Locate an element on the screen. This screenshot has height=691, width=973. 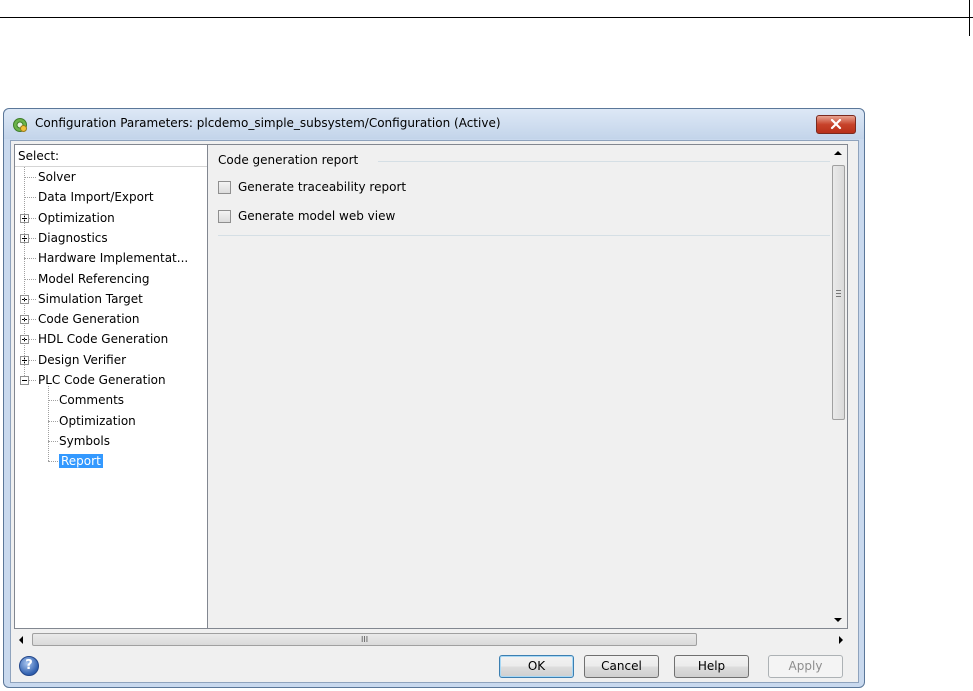
horizontal-scroll-thumb: III is located at coordinates (364, 639).